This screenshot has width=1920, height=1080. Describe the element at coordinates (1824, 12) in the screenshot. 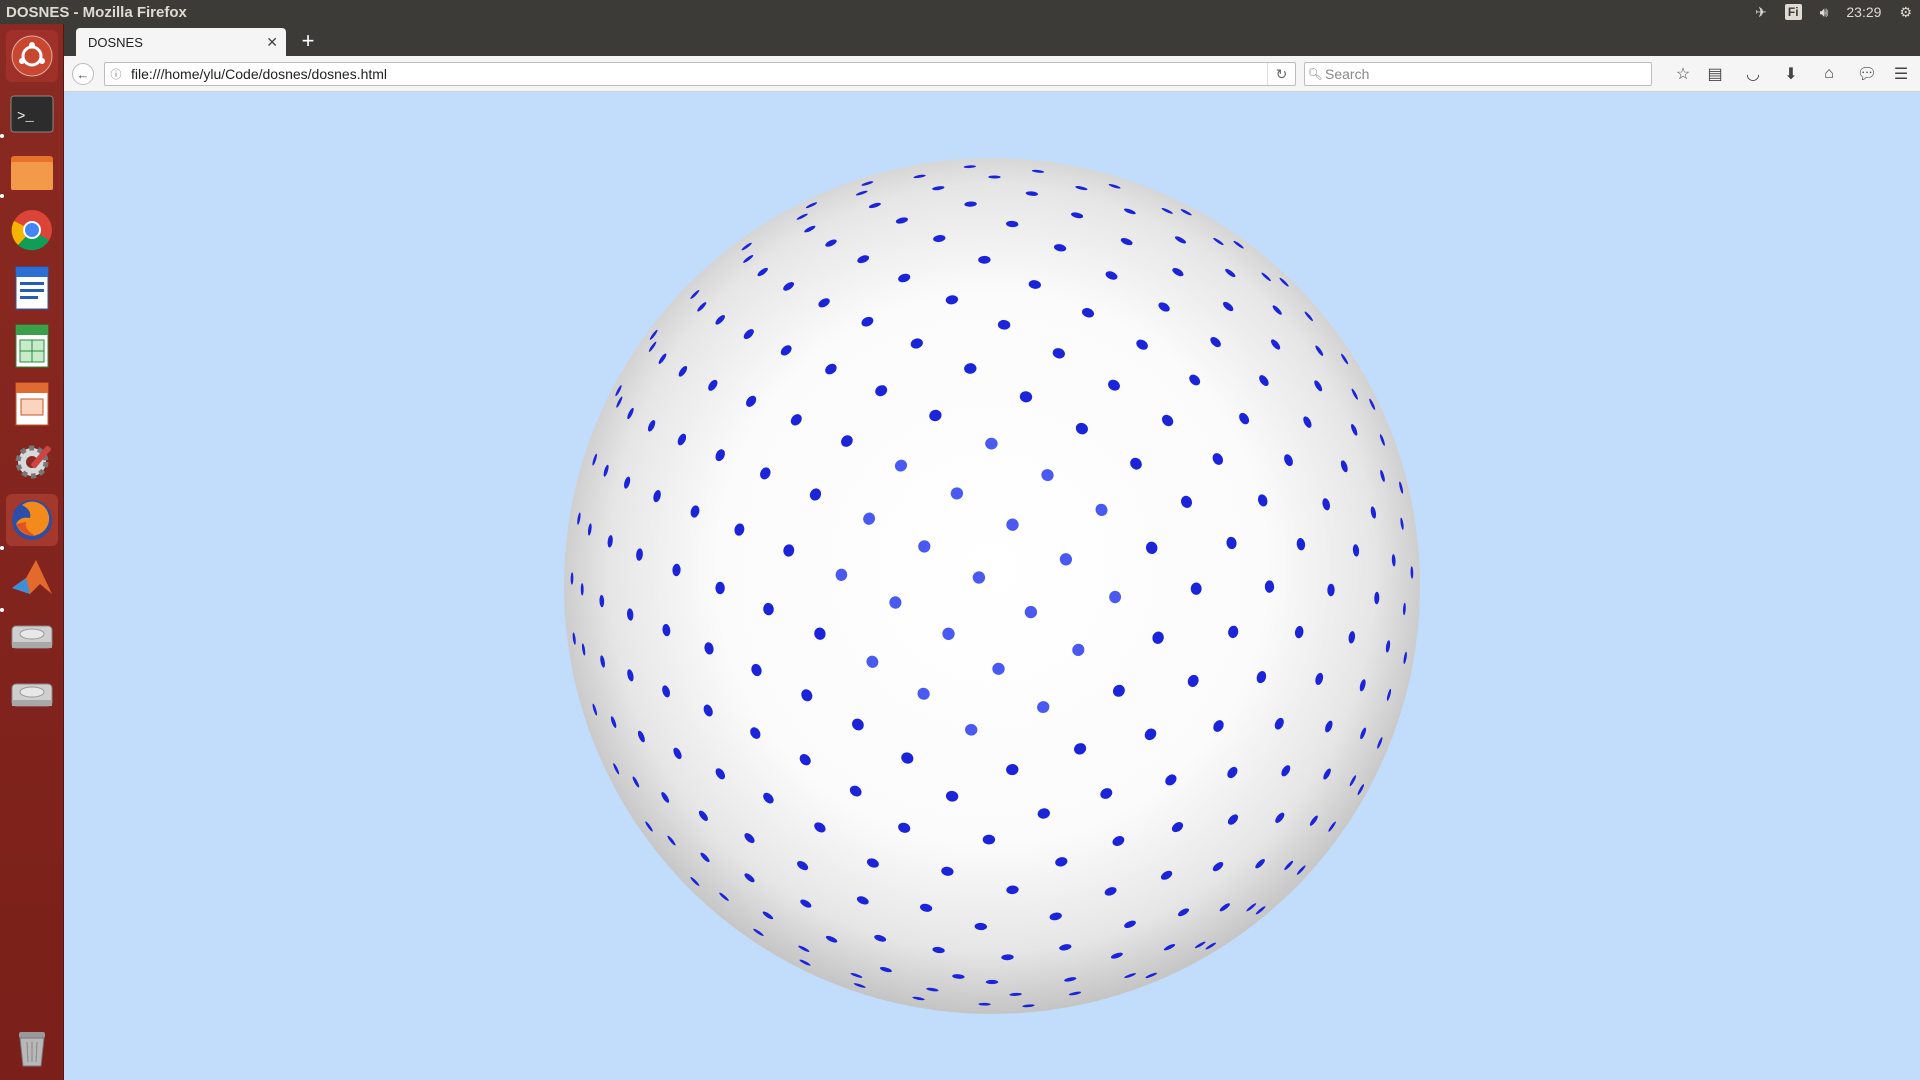

I see `volume-icon: 🔊︎` at that location.